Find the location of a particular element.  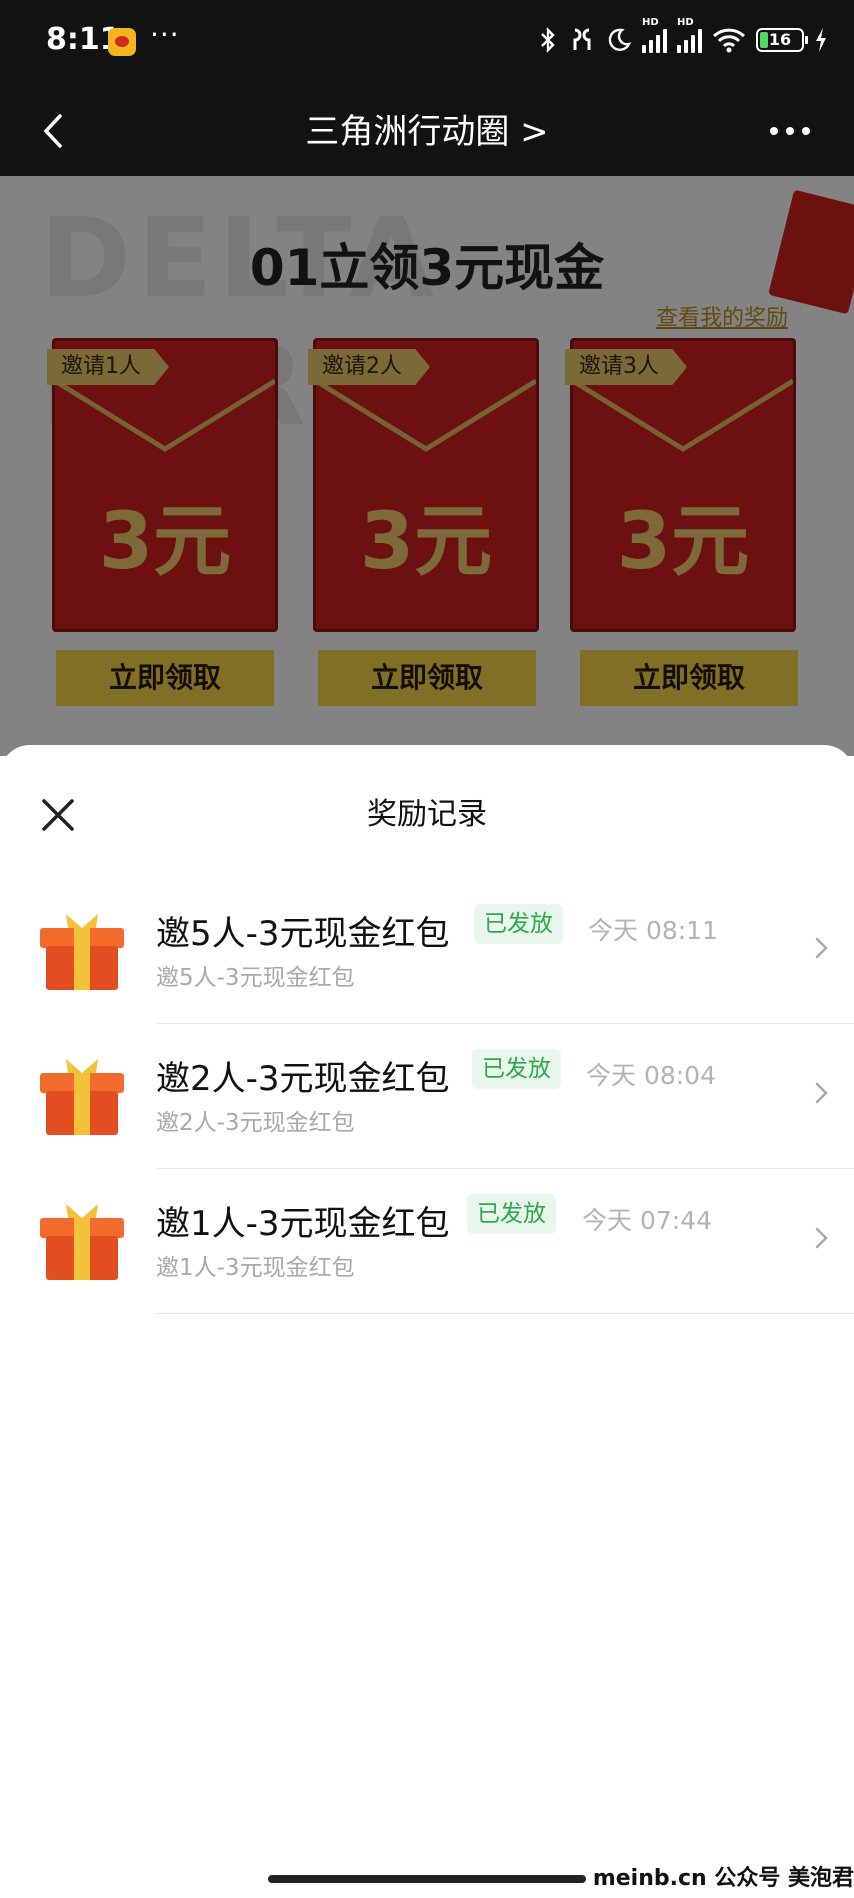

record-row: 邀1人-3元现金红包 已发放 今天 07:44 邀1人-3元现金红包 is located at coordinates (427, 1242).